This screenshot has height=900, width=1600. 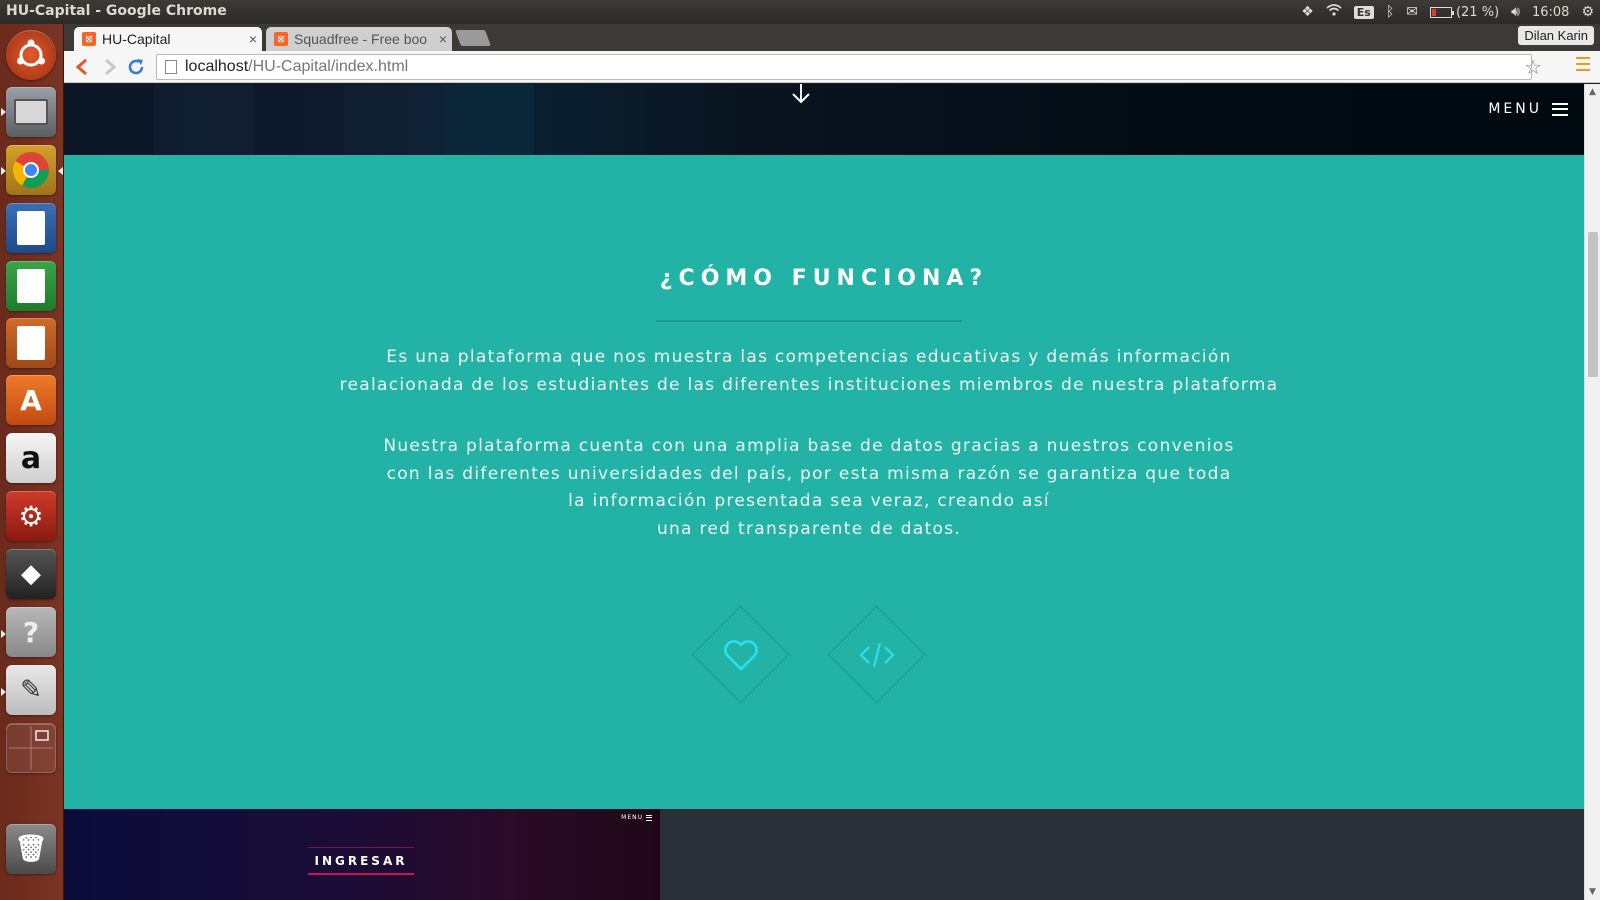 What do you see at coordinates (741, 655) in the screenshot?
I see `heart-icon` at bounding box center [741, 655].